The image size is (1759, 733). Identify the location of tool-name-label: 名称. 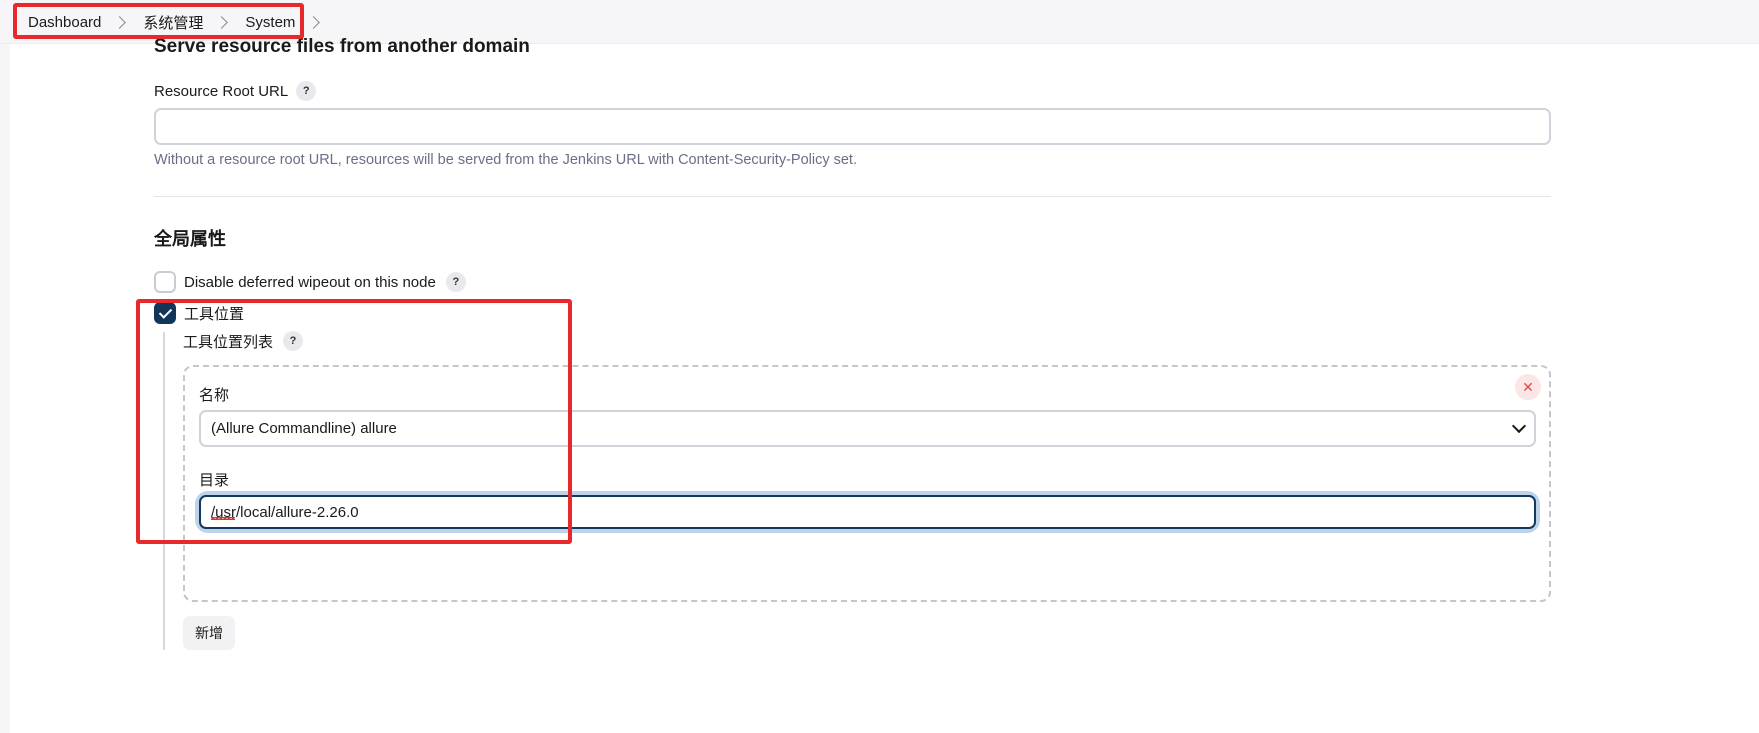
(214, 395).